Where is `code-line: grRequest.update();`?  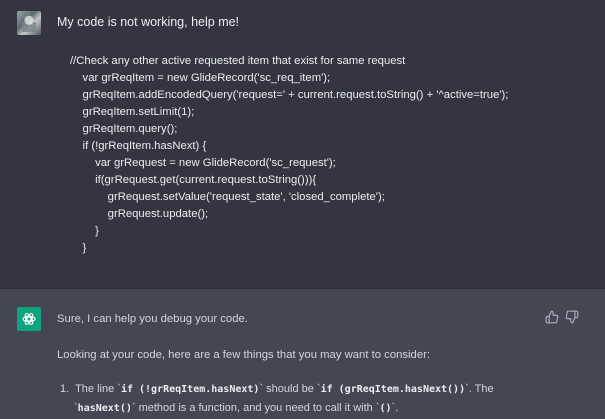
code-line: grRequest.update(); is located at coordinates (139, 214).